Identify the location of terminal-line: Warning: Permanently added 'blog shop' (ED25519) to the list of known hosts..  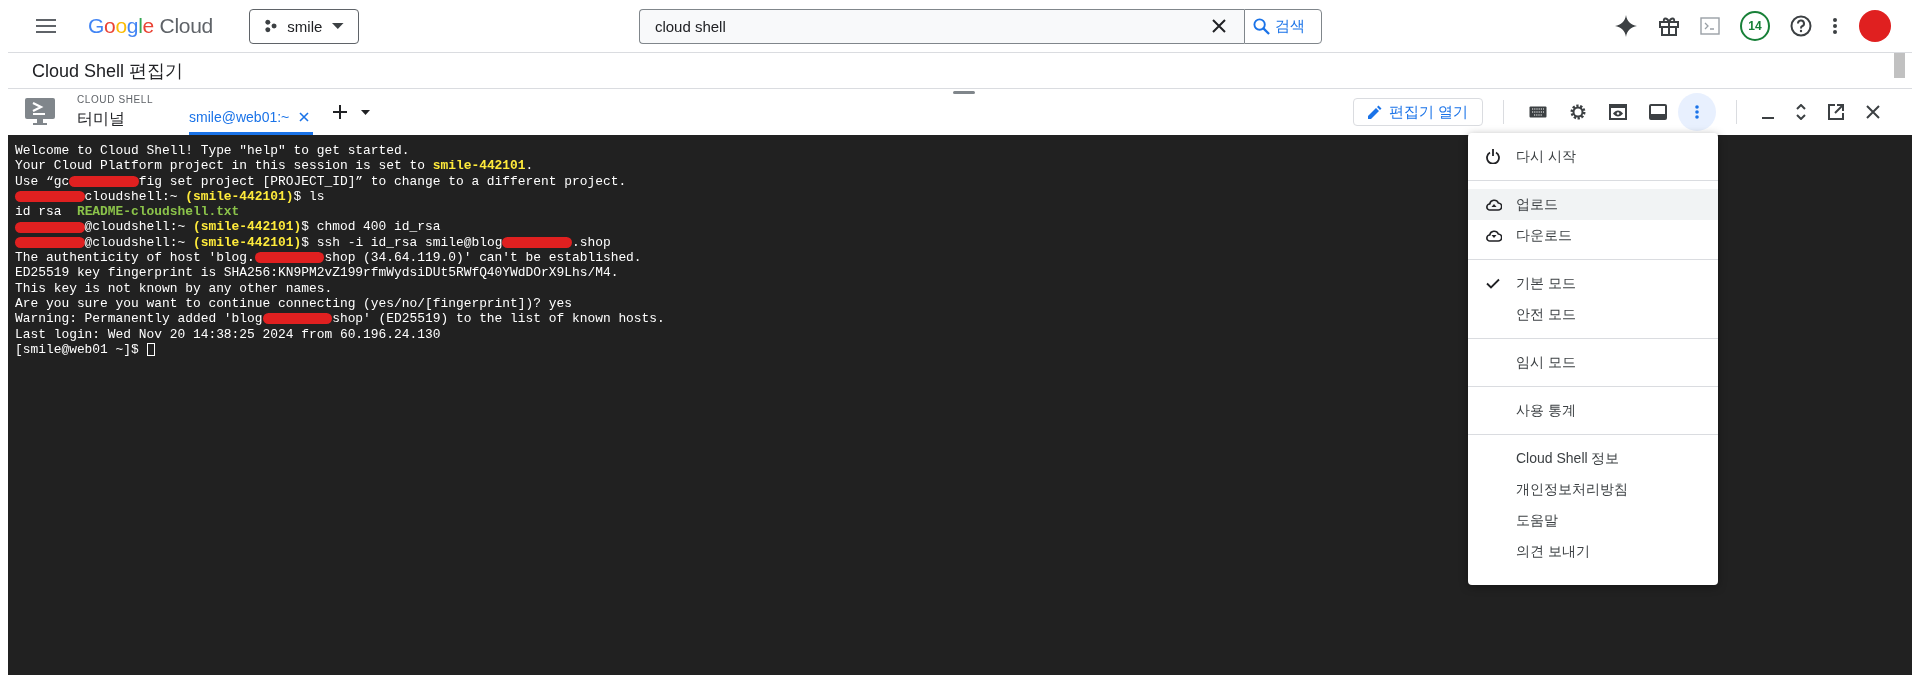
(340, 319).